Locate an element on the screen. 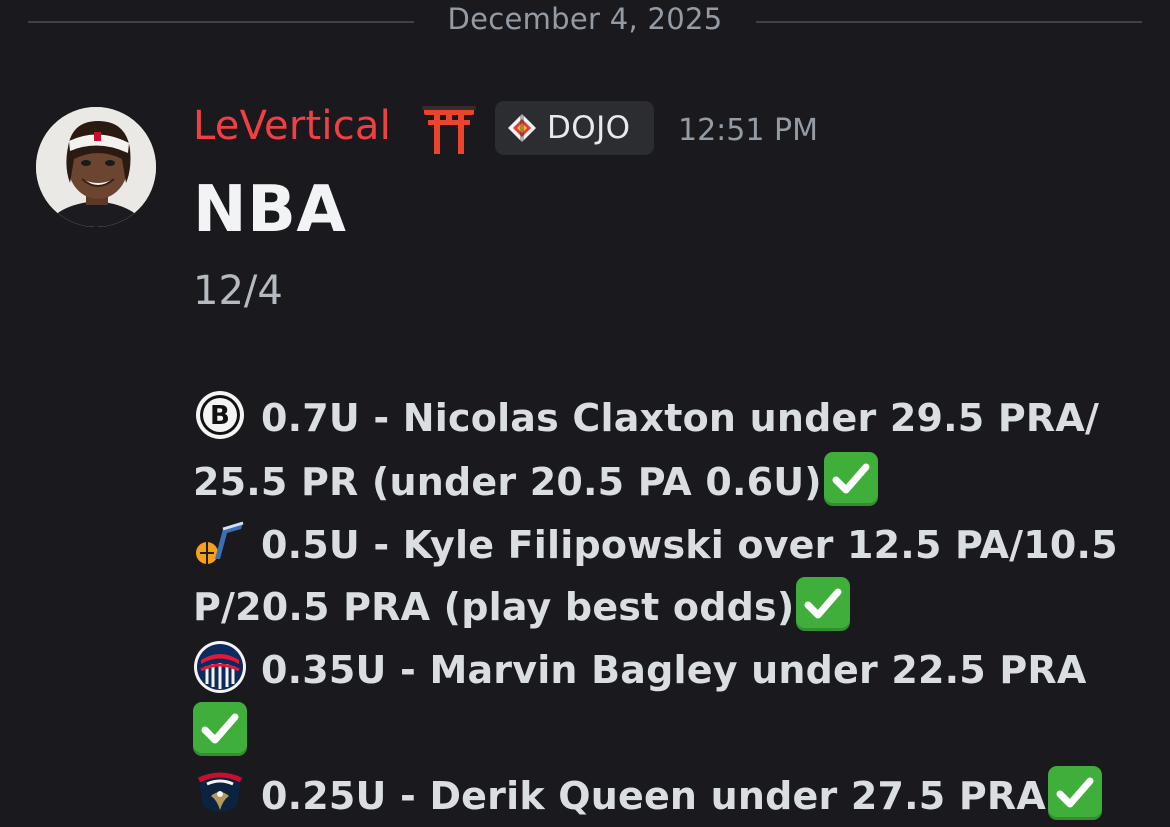 Image resolution: width=1170 pixels, height=827 pixels. washington-wizards-icon is located at coordinates (220, 667).